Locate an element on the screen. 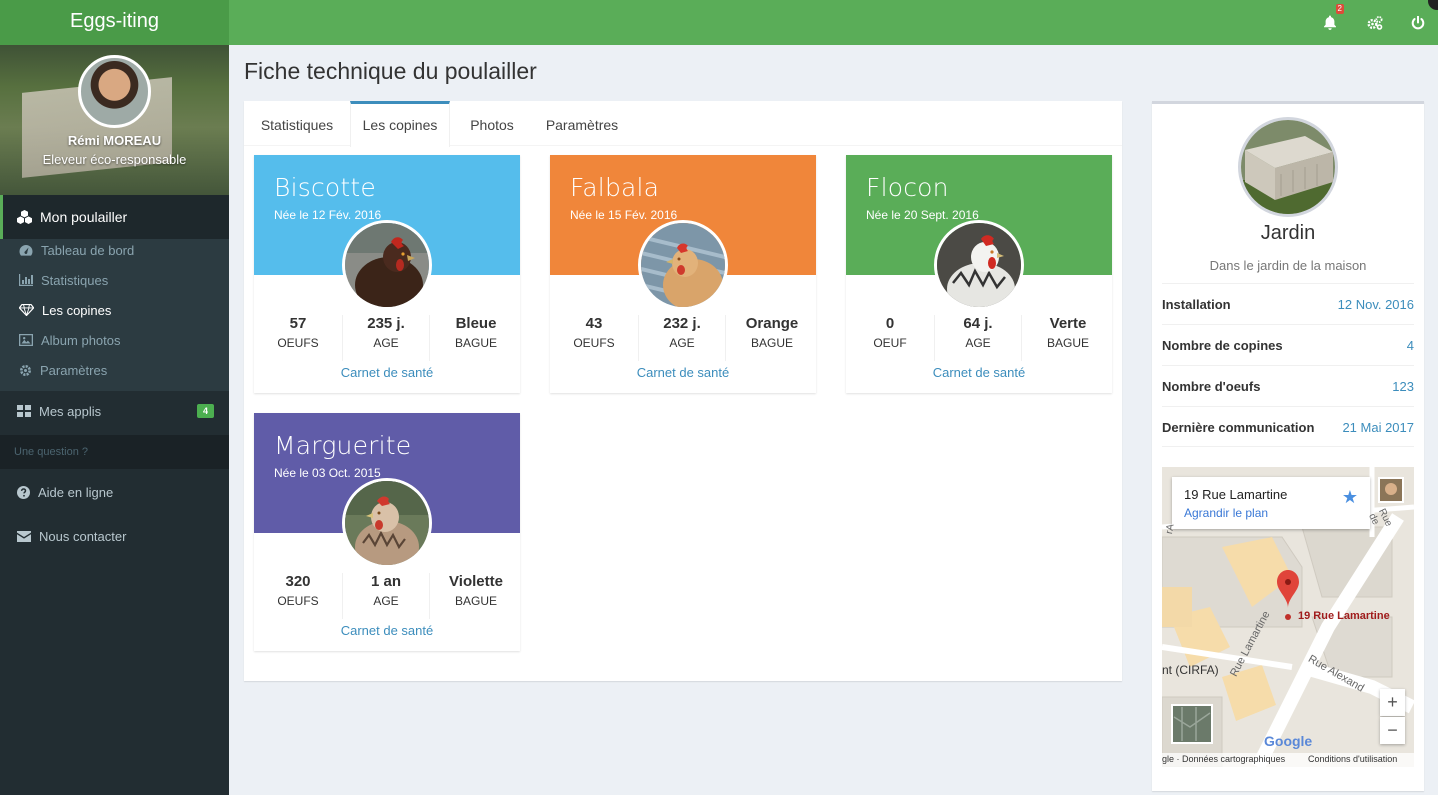  sidebar-item-label: Aide en ligne is located at coordinates (76, 492).